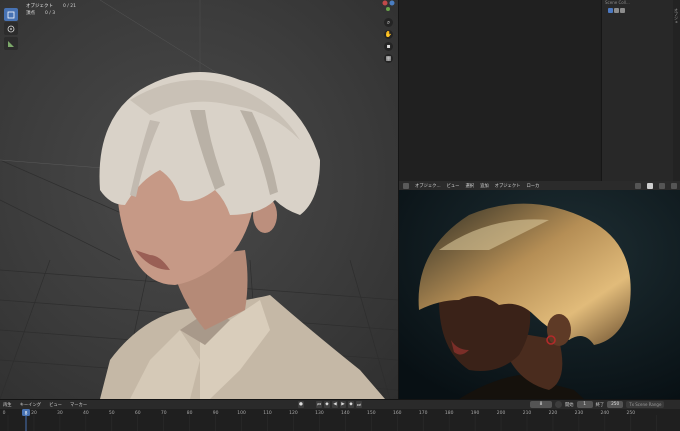 This screenshot has width=680, height=431. What do you see at coordinates (51, 10) in the screenshot?
I see `viewport-stats: オブジェクト 0 / 21 頂点 0 / 3` at bounding box center [51, 10].